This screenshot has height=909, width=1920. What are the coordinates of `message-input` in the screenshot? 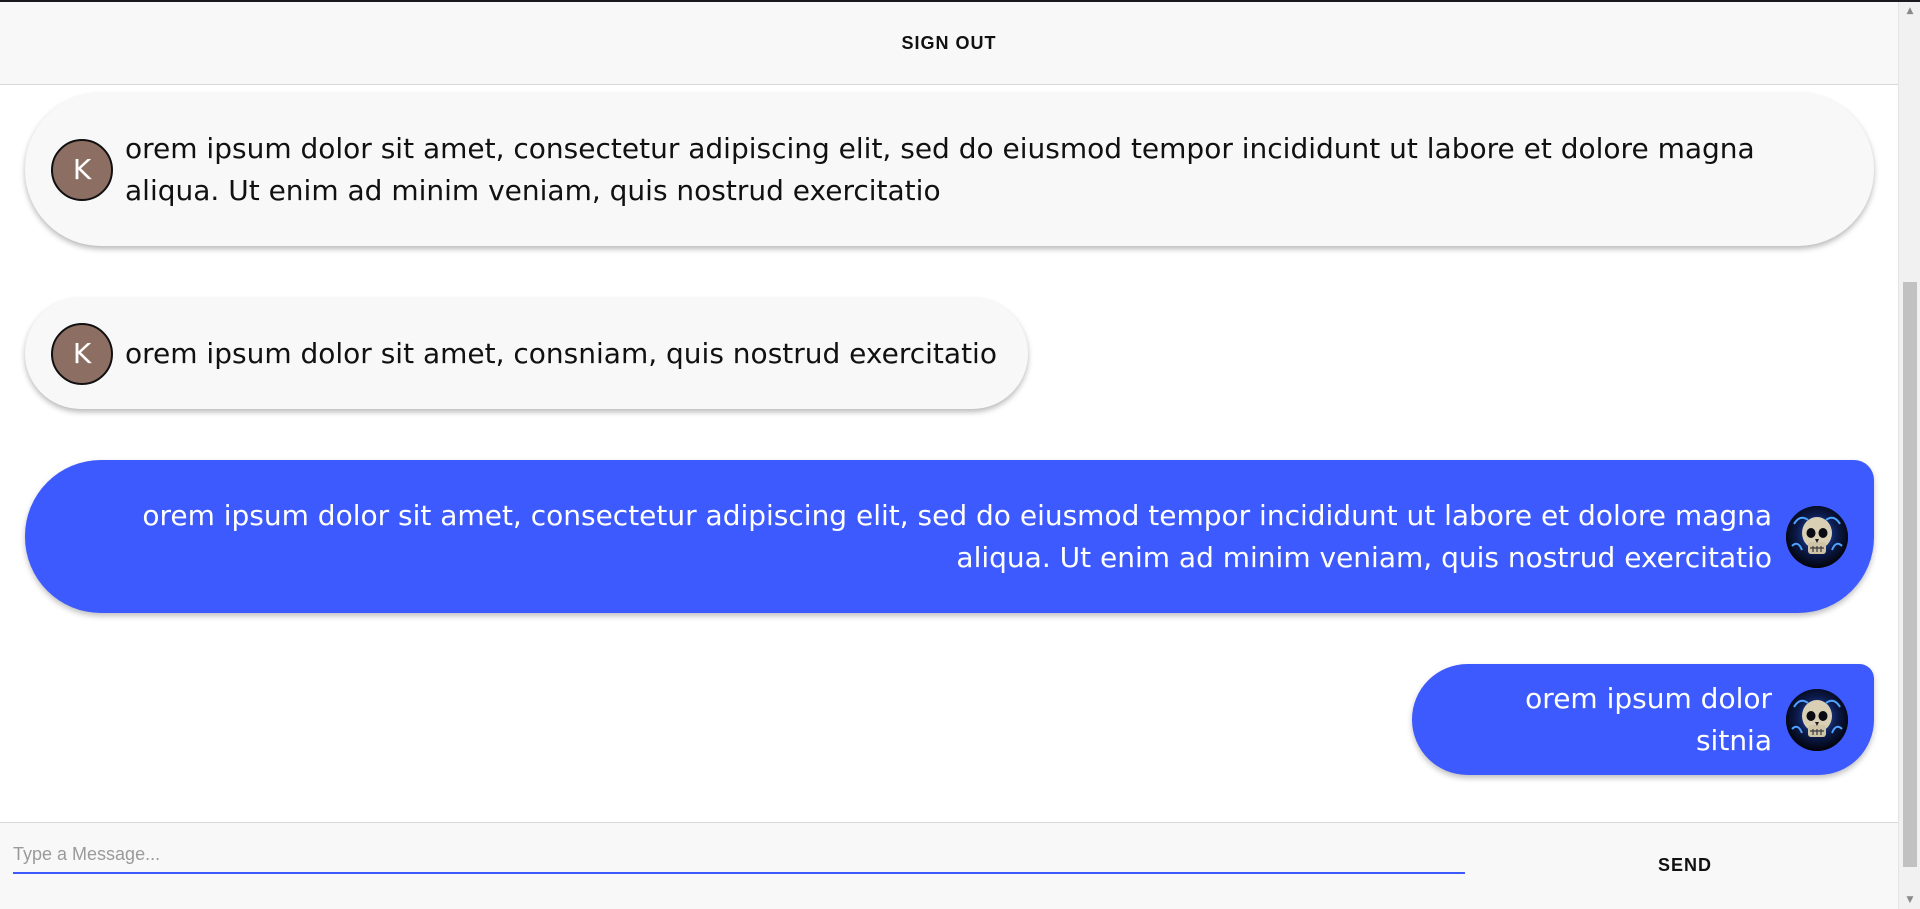 It's located at (739, 855).